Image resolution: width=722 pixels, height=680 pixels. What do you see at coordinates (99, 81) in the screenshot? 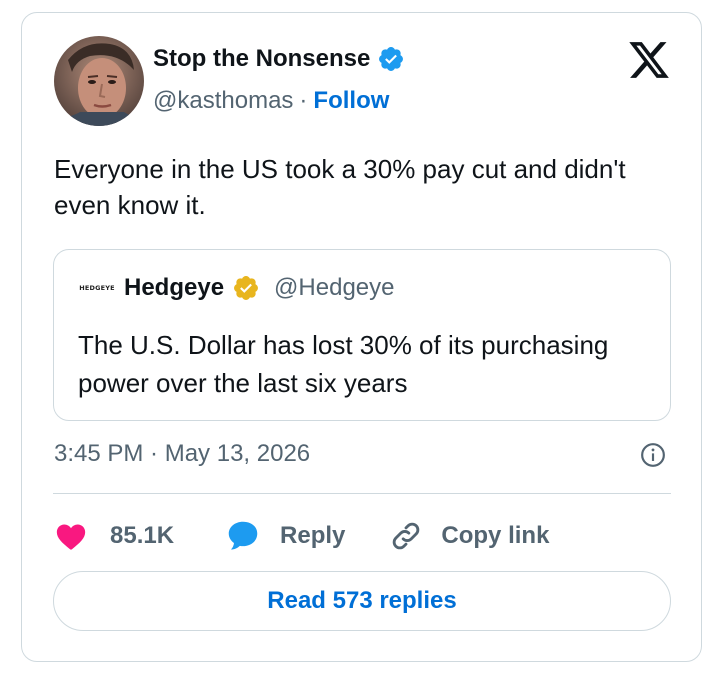
I see `author-avatar` at bounding box center [99, 81].